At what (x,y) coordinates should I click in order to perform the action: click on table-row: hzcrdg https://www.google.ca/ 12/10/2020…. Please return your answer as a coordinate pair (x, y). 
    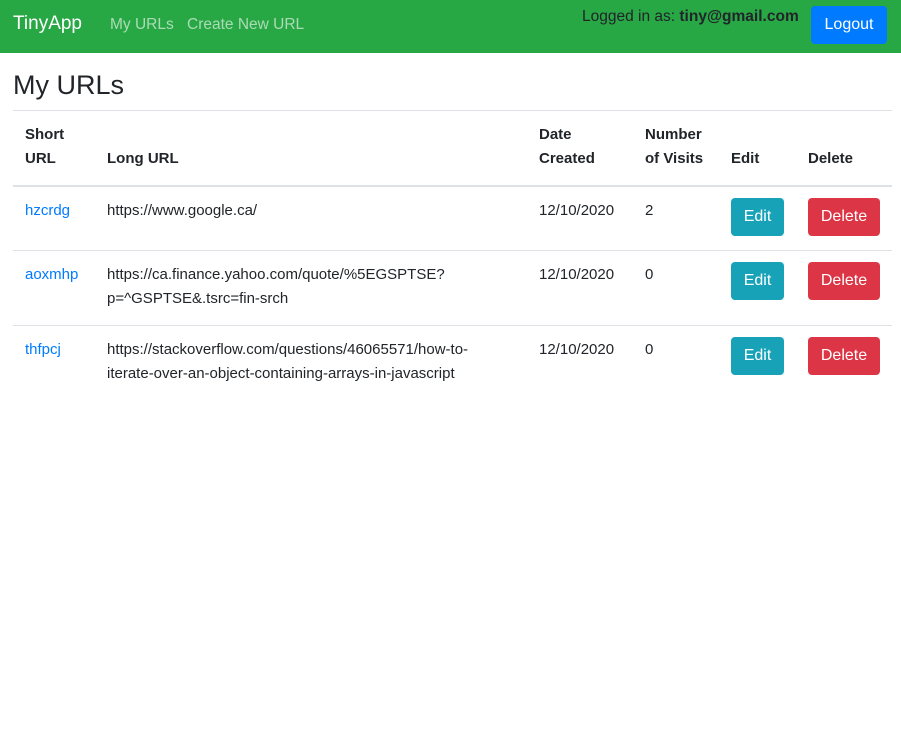
    Looking at the image, I should click on (452, 218).